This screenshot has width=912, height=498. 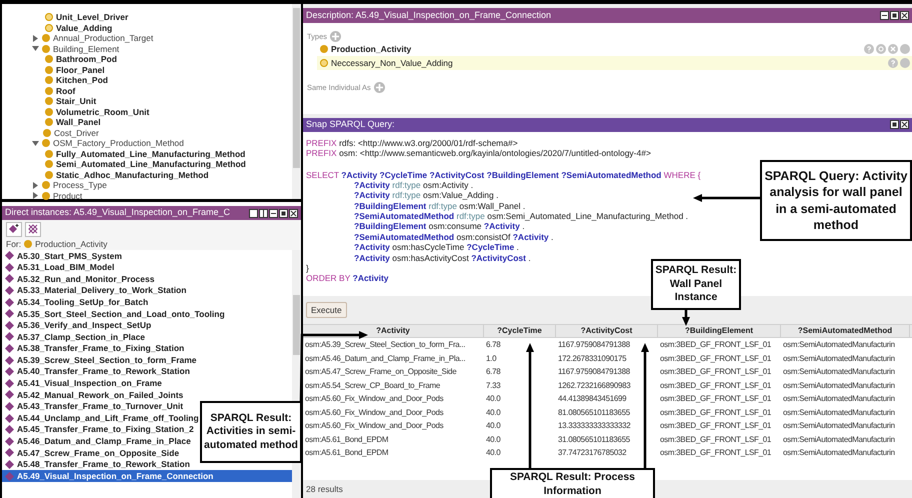 I want to click on class-label: Annual_Production_Target, so click(x=103, y=38).